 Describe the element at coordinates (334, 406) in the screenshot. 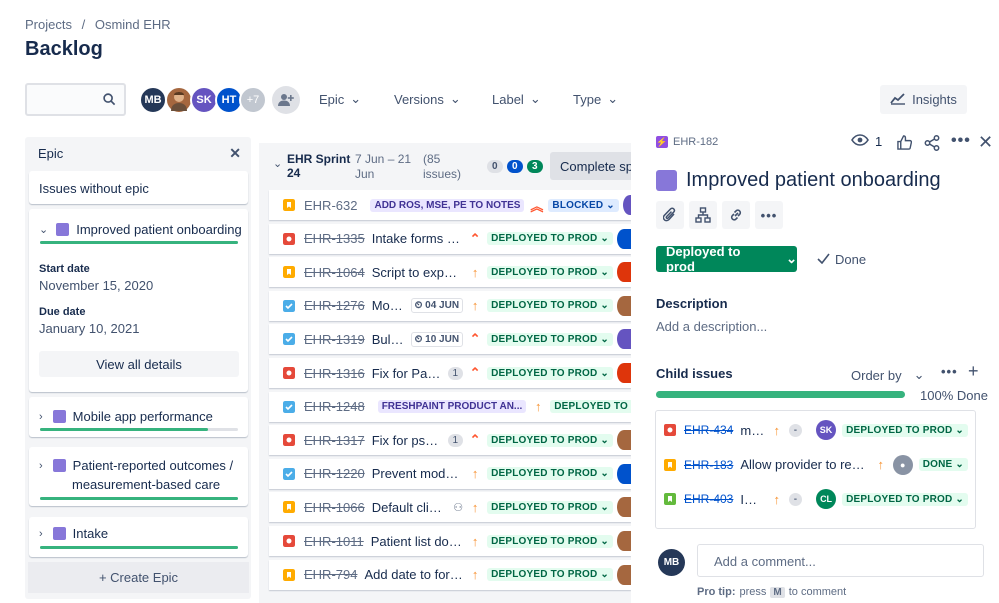

I see `issue-key: EHR-1248` at that location.